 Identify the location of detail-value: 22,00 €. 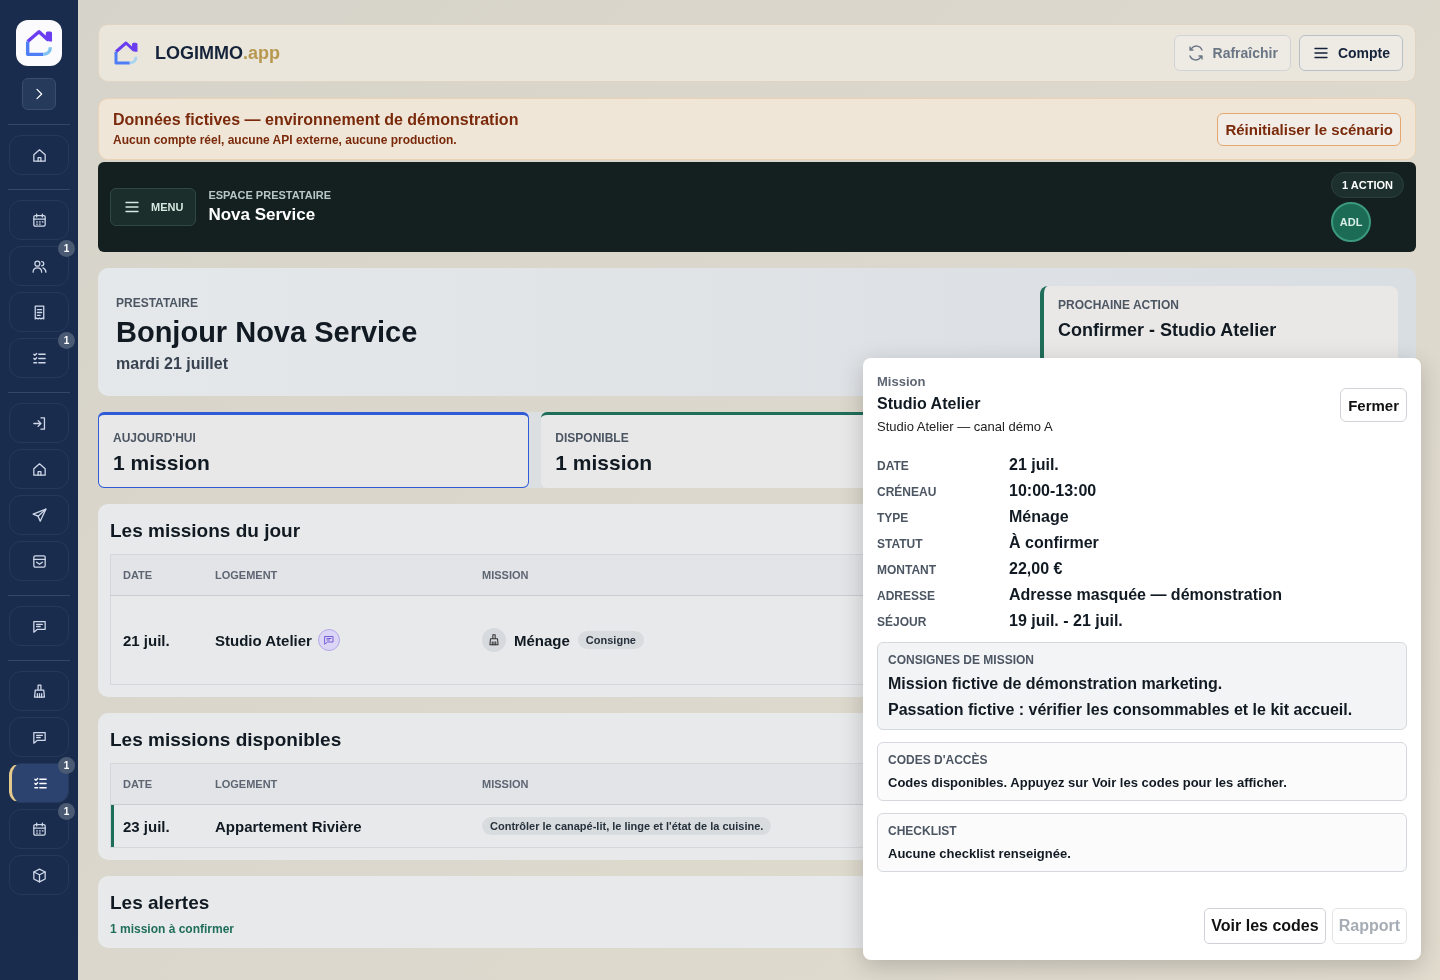
(1036, 569).